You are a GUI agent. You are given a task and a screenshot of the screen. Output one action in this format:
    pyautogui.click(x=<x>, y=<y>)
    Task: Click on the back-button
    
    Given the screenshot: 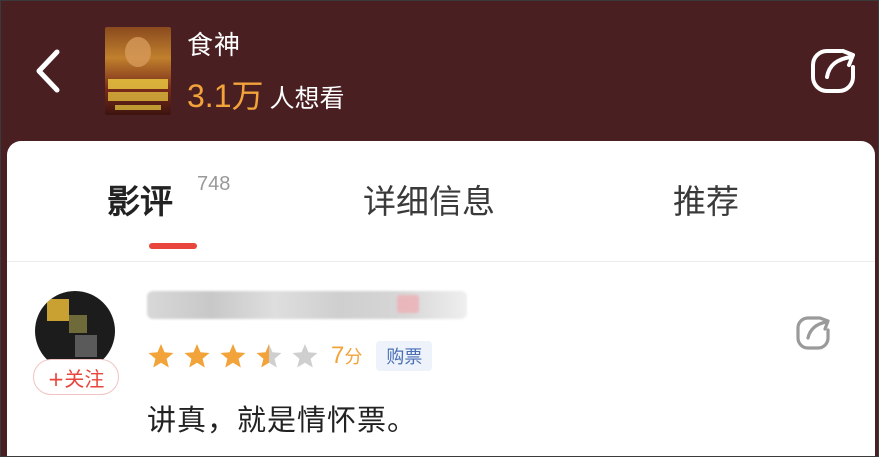 What is the action you would take?
    pyautogui.click(x=47, y=71)
    